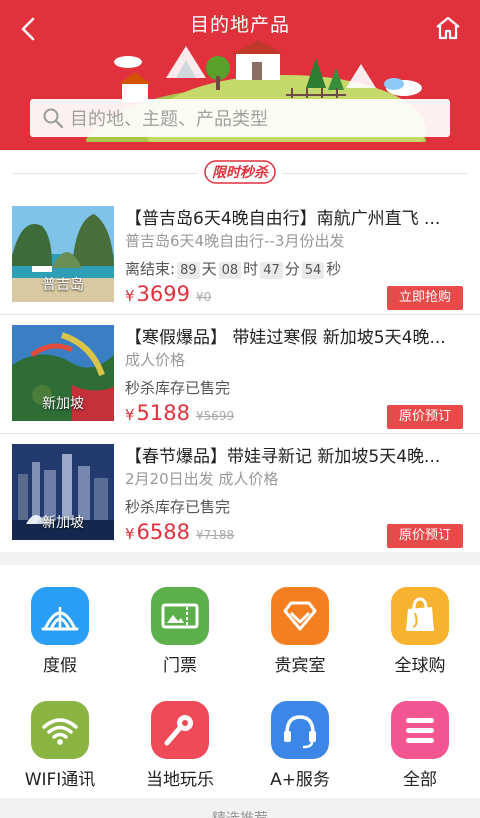  What do you see at coordinates (240, 813) in the screenshot?
I see `recommended-label: 精选推荐` at bounding box center [240, 813].